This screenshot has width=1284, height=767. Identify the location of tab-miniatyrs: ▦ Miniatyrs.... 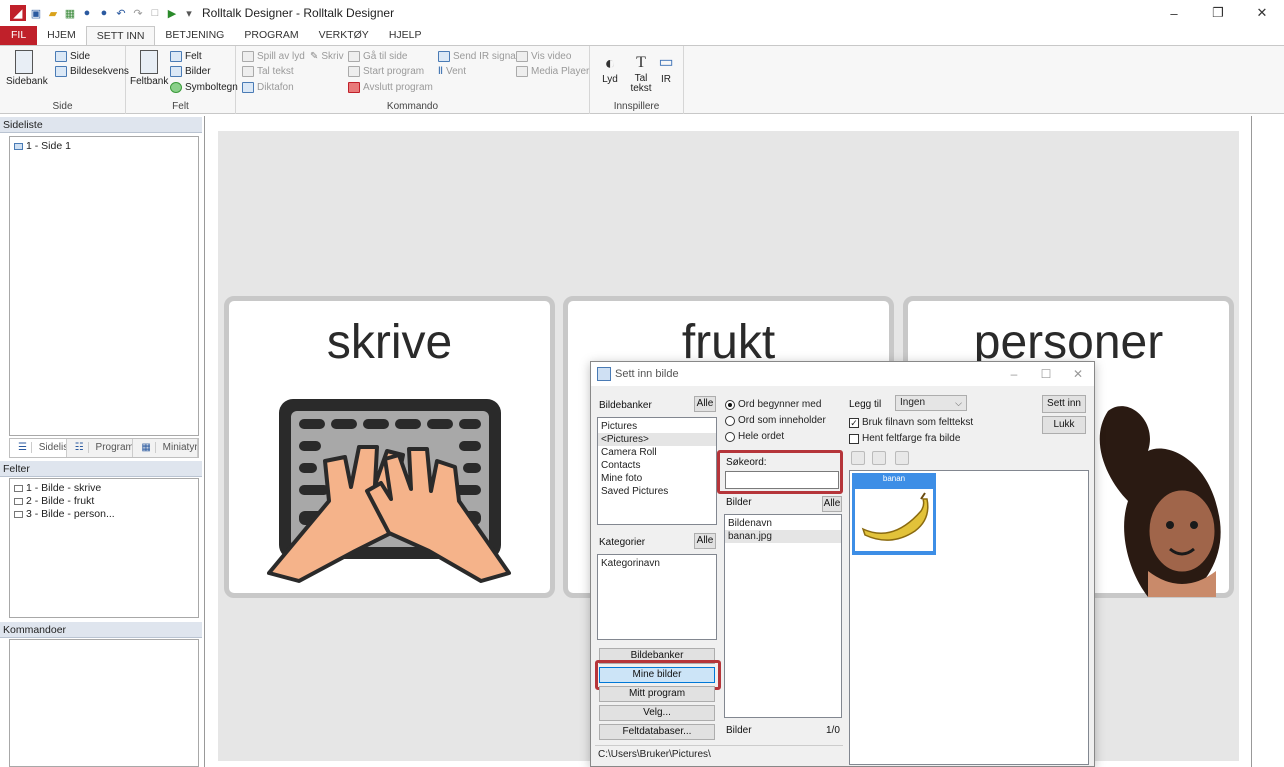
(165, 448).